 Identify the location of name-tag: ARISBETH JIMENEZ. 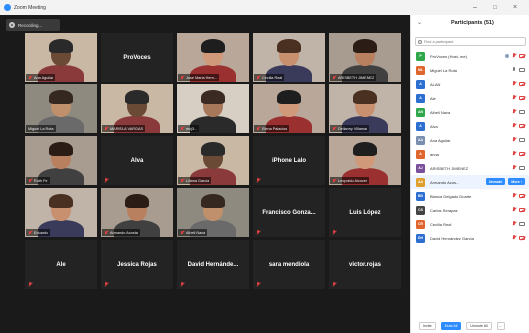
(353, 77).